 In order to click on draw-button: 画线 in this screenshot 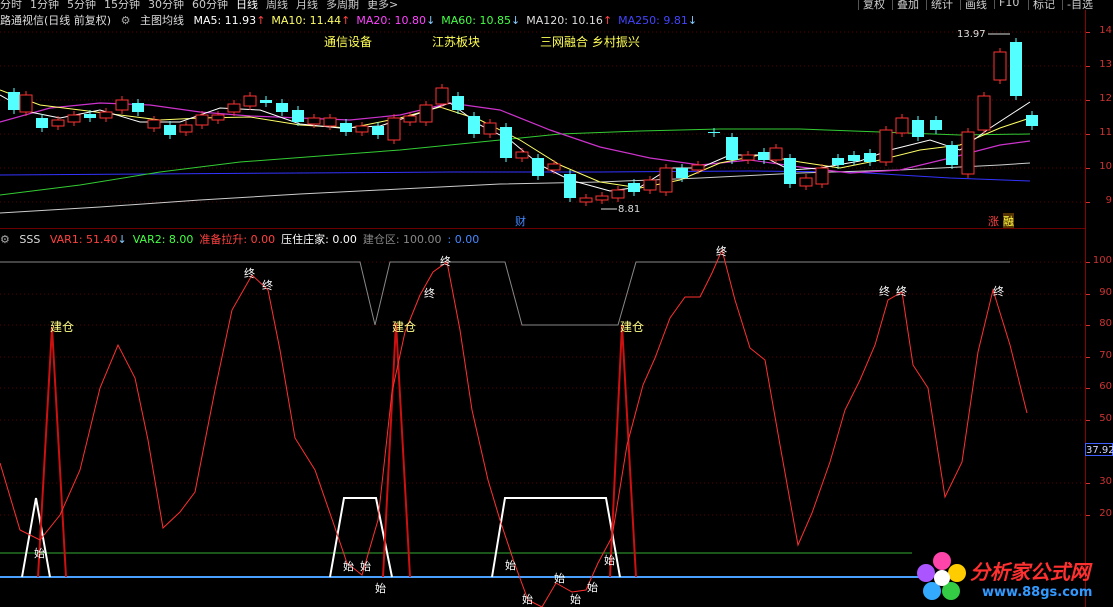, I will do `click(975, 5)`.